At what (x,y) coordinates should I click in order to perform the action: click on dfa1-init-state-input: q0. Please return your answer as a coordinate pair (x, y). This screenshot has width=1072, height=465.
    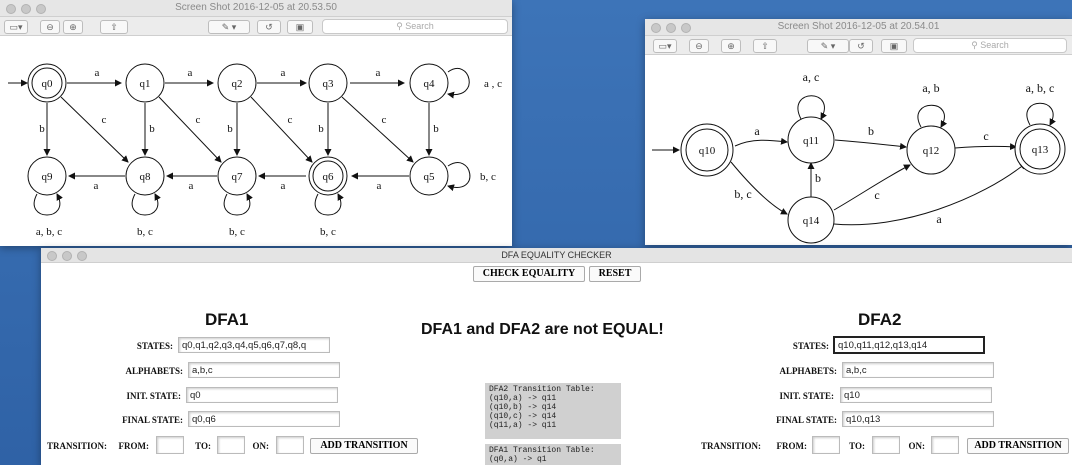
    Looking at the image, I should click on (262, 395).